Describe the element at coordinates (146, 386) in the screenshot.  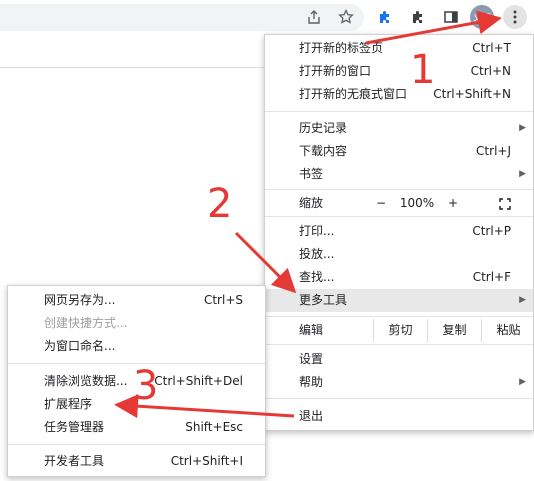
I see `annotation-number-3: 3` at that location.